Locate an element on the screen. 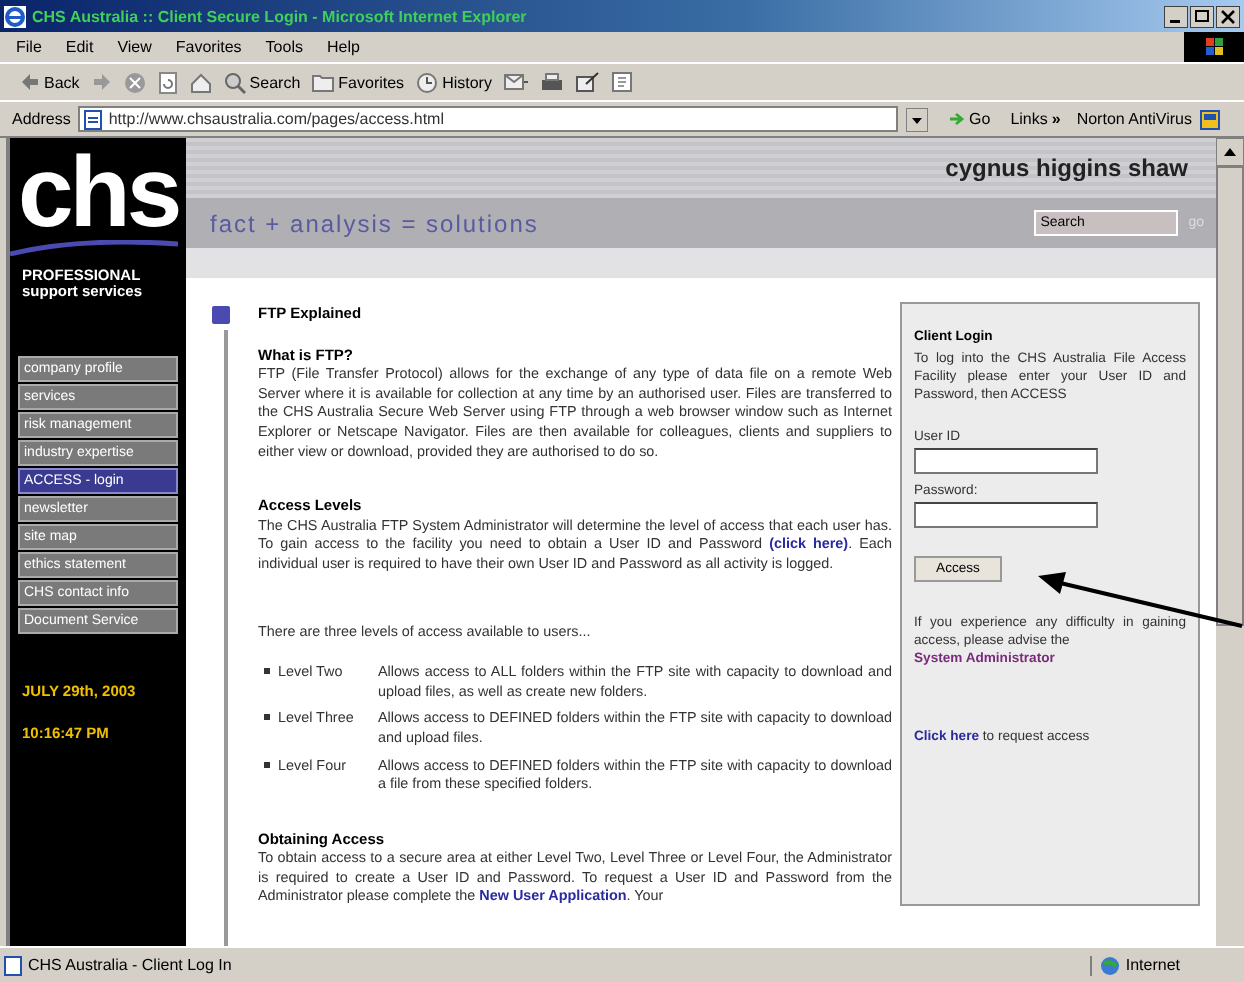 The image size is (1244, 982). chevron-icon: » is located at coordinates (1056, 119).